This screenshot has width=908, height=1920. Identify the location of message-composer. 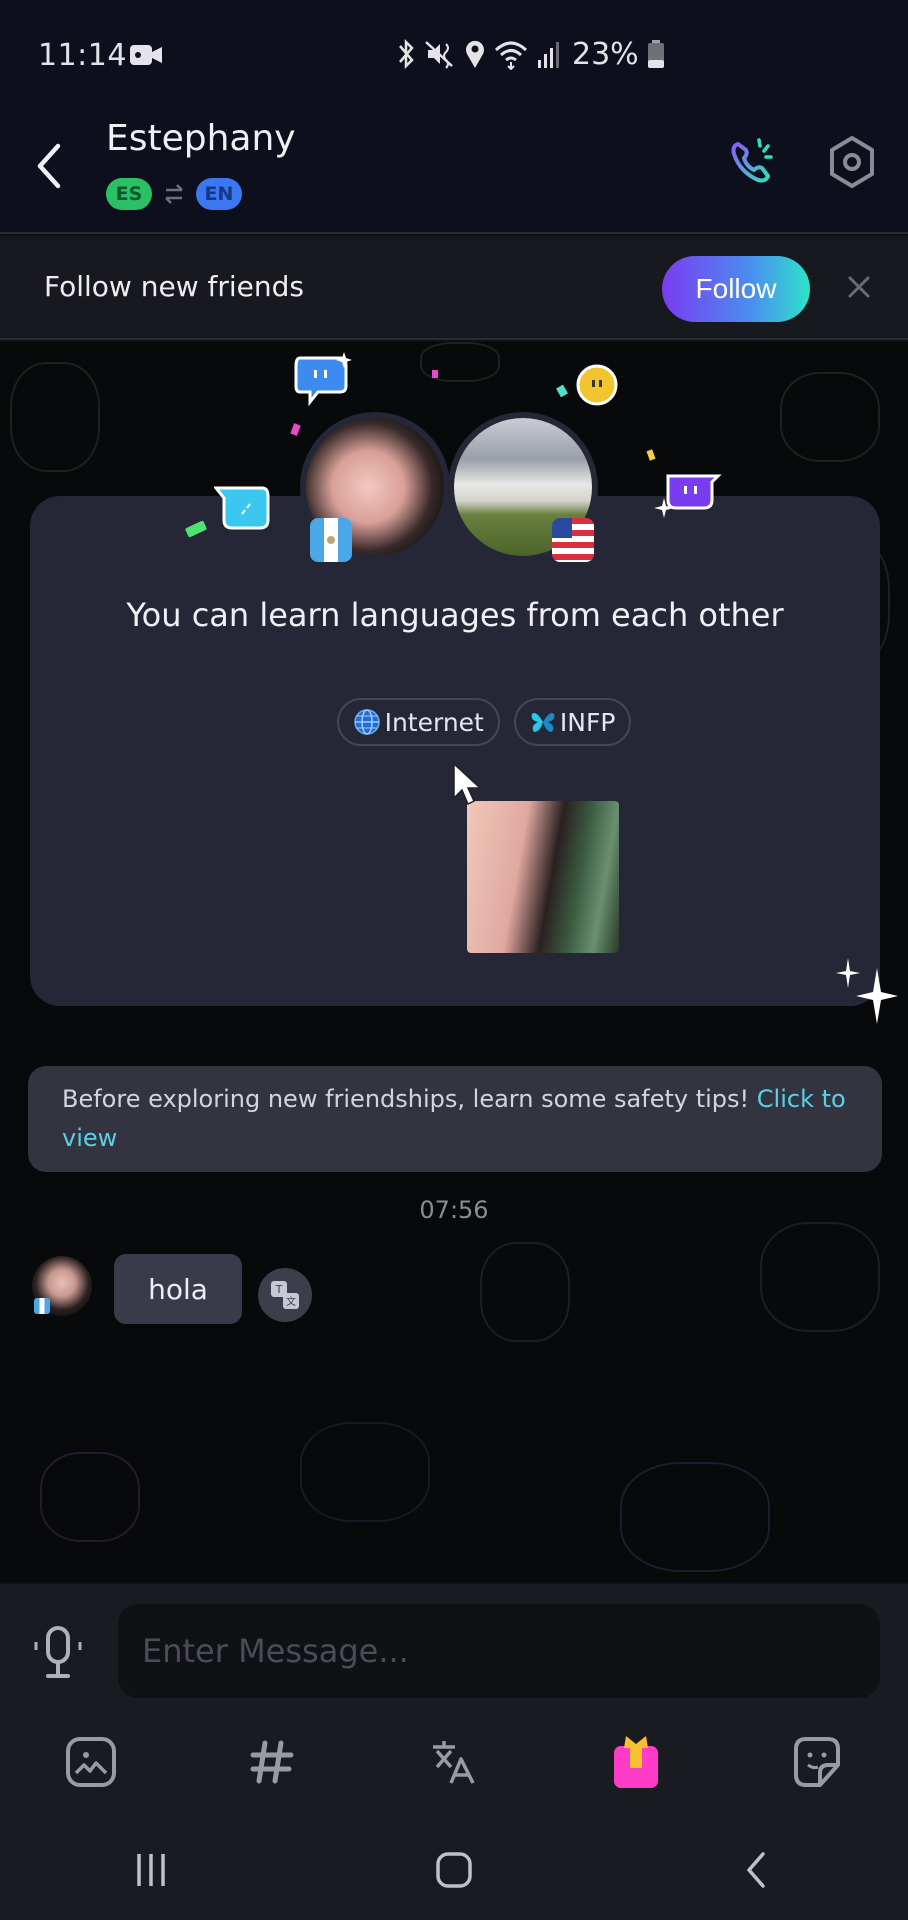
(454, 1644).